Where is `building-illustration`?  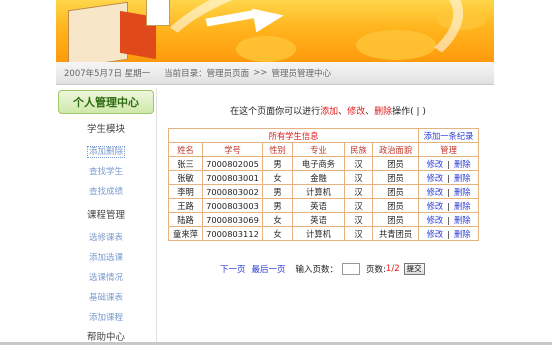
building-illustration is located at coordinates (98, 31).